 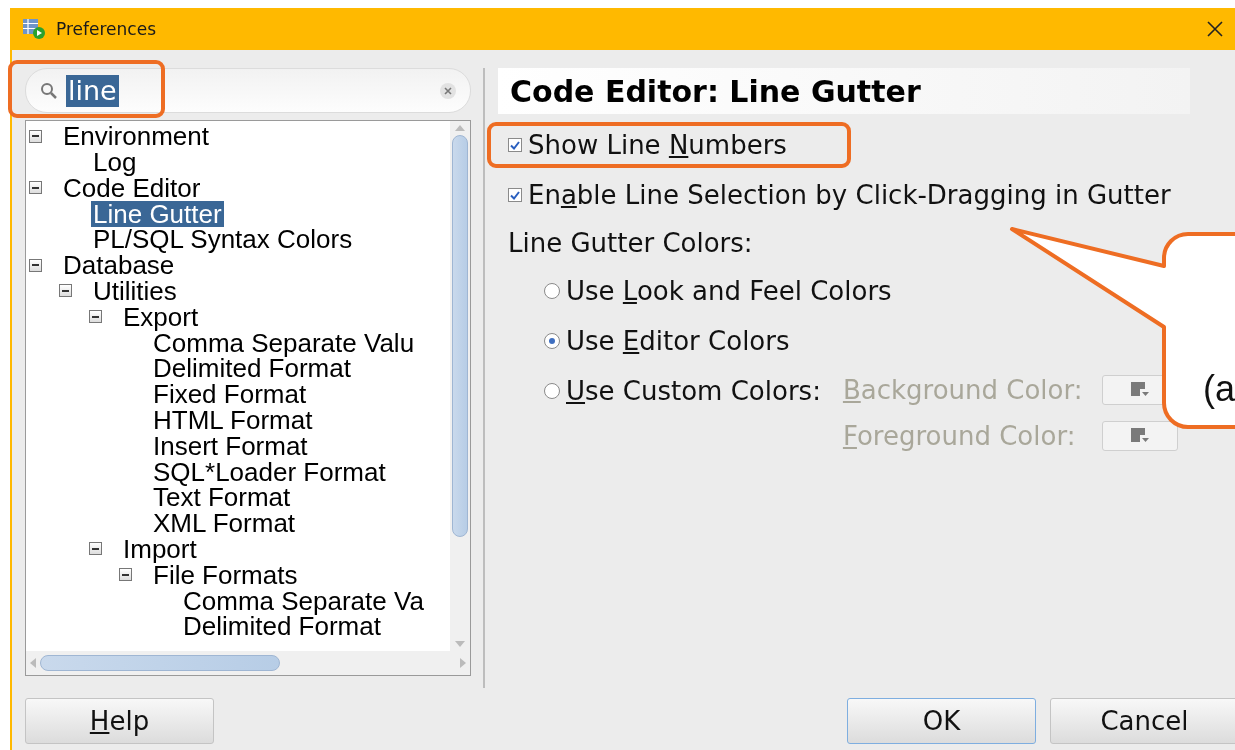 I want to click on checkbox-label: Show Line Numbers, so click(x=657, y=145).